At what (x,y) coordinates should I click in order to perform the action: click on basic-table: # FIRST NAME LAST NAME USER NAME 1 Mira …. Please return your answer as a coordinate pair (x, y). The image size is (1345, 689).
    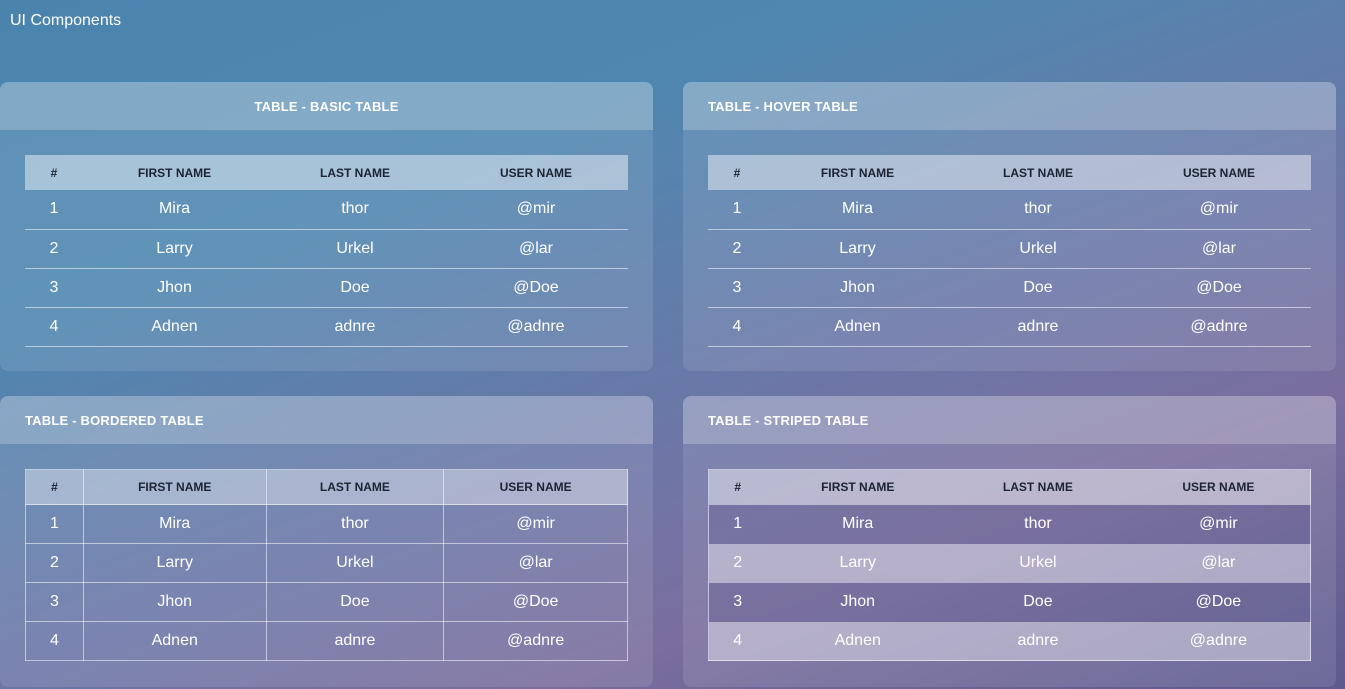
    Looking at the image, I should click on (326, 251).